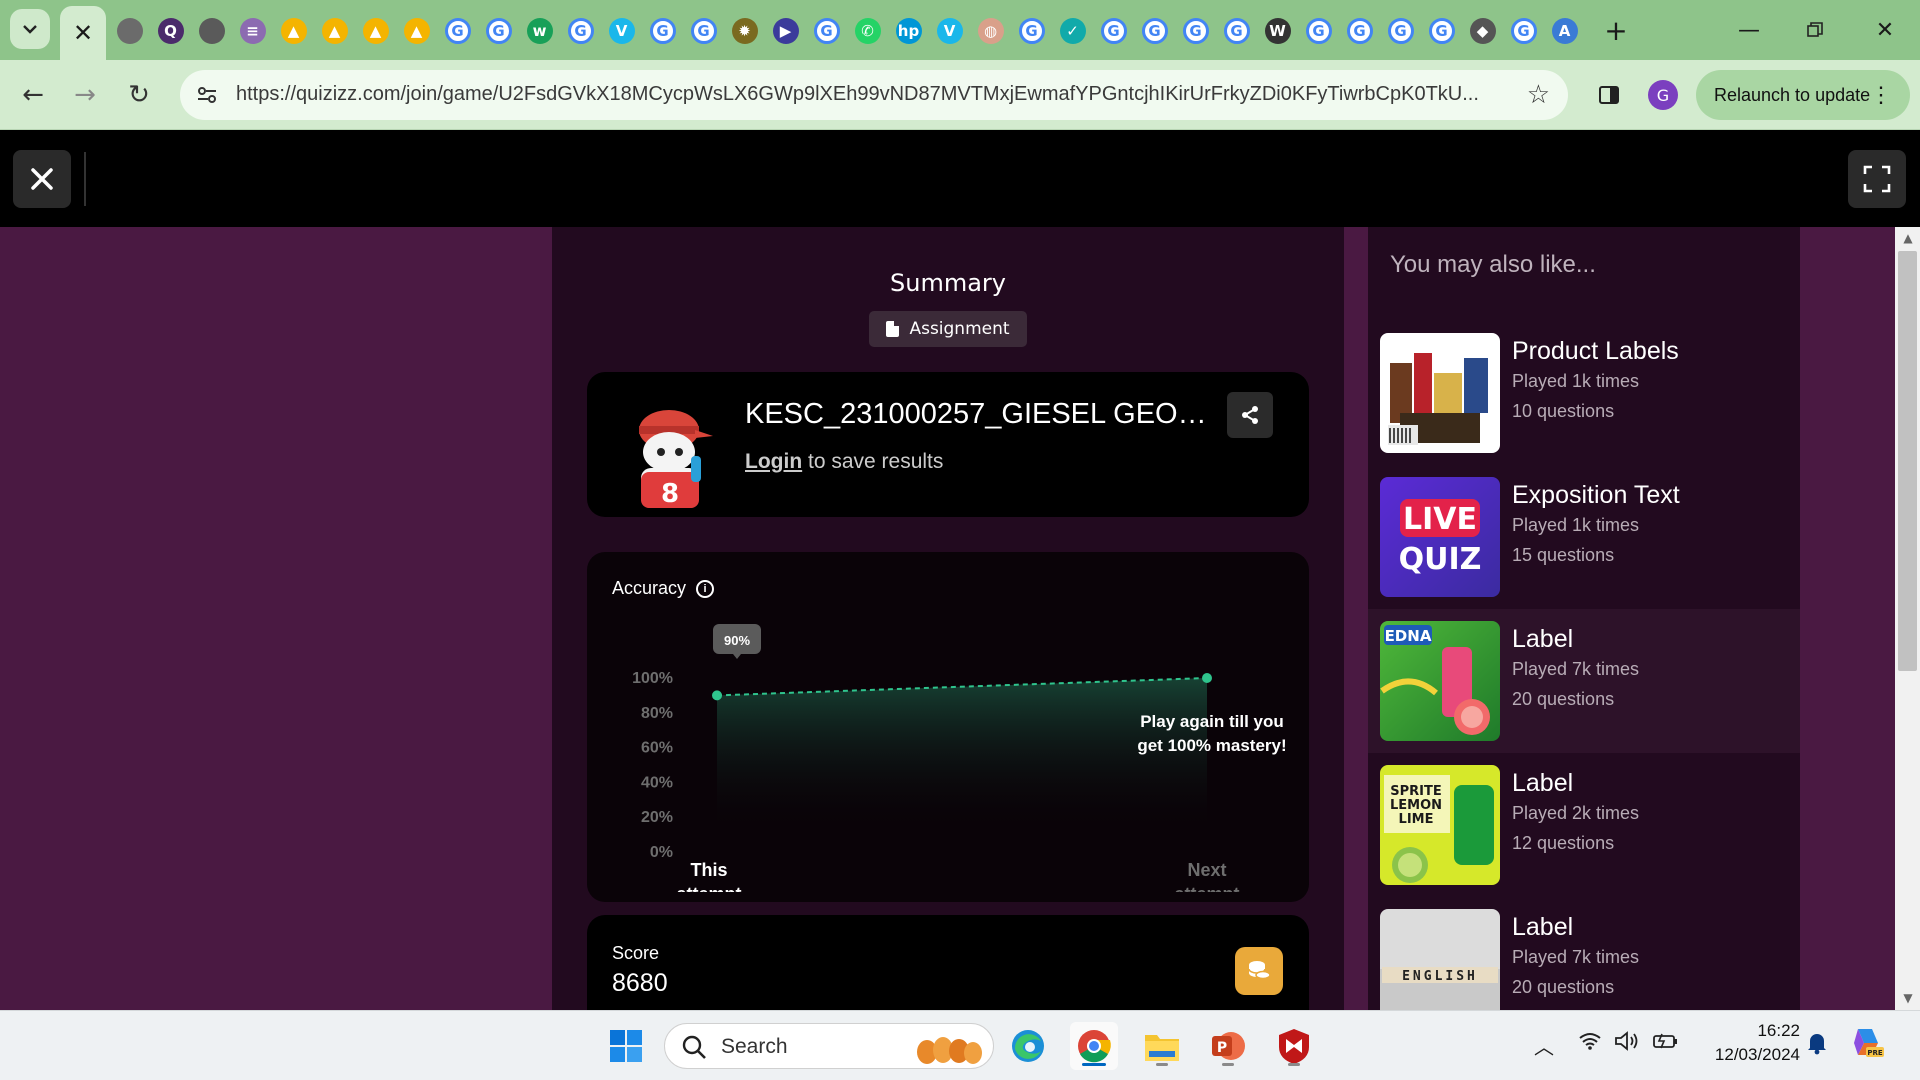  What do you see at coordinates (1663, 95) in the screenshot?
I see `profile-avatar: G` at bounding box center [1663, 95].